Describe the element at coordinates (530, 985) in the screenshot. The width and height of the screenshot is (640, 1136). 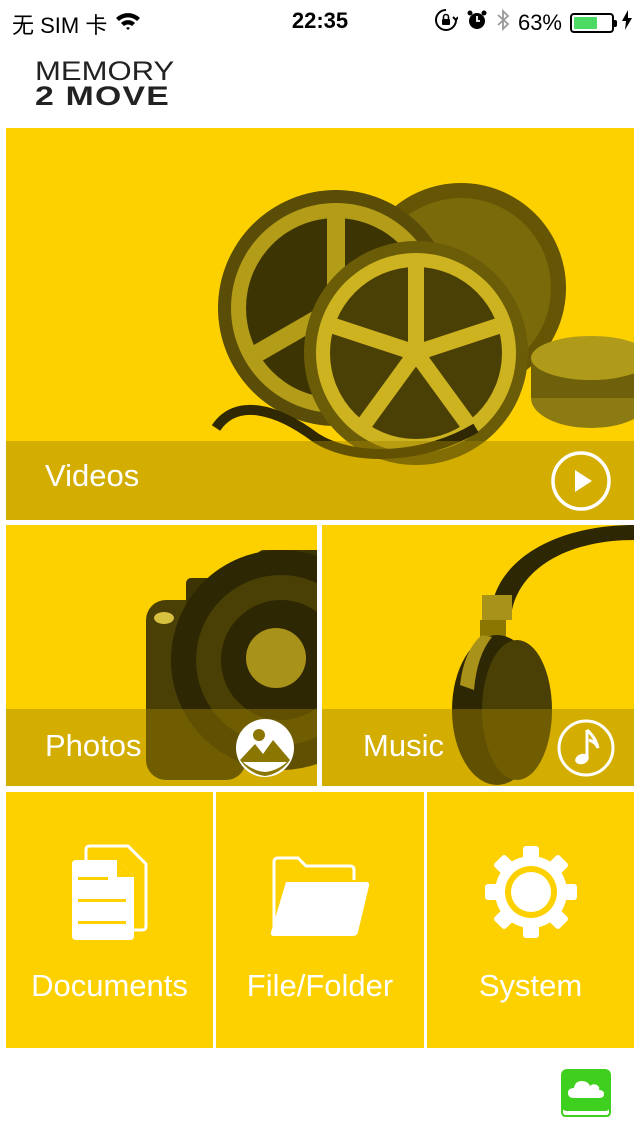
I see `system-label: System` at that location.